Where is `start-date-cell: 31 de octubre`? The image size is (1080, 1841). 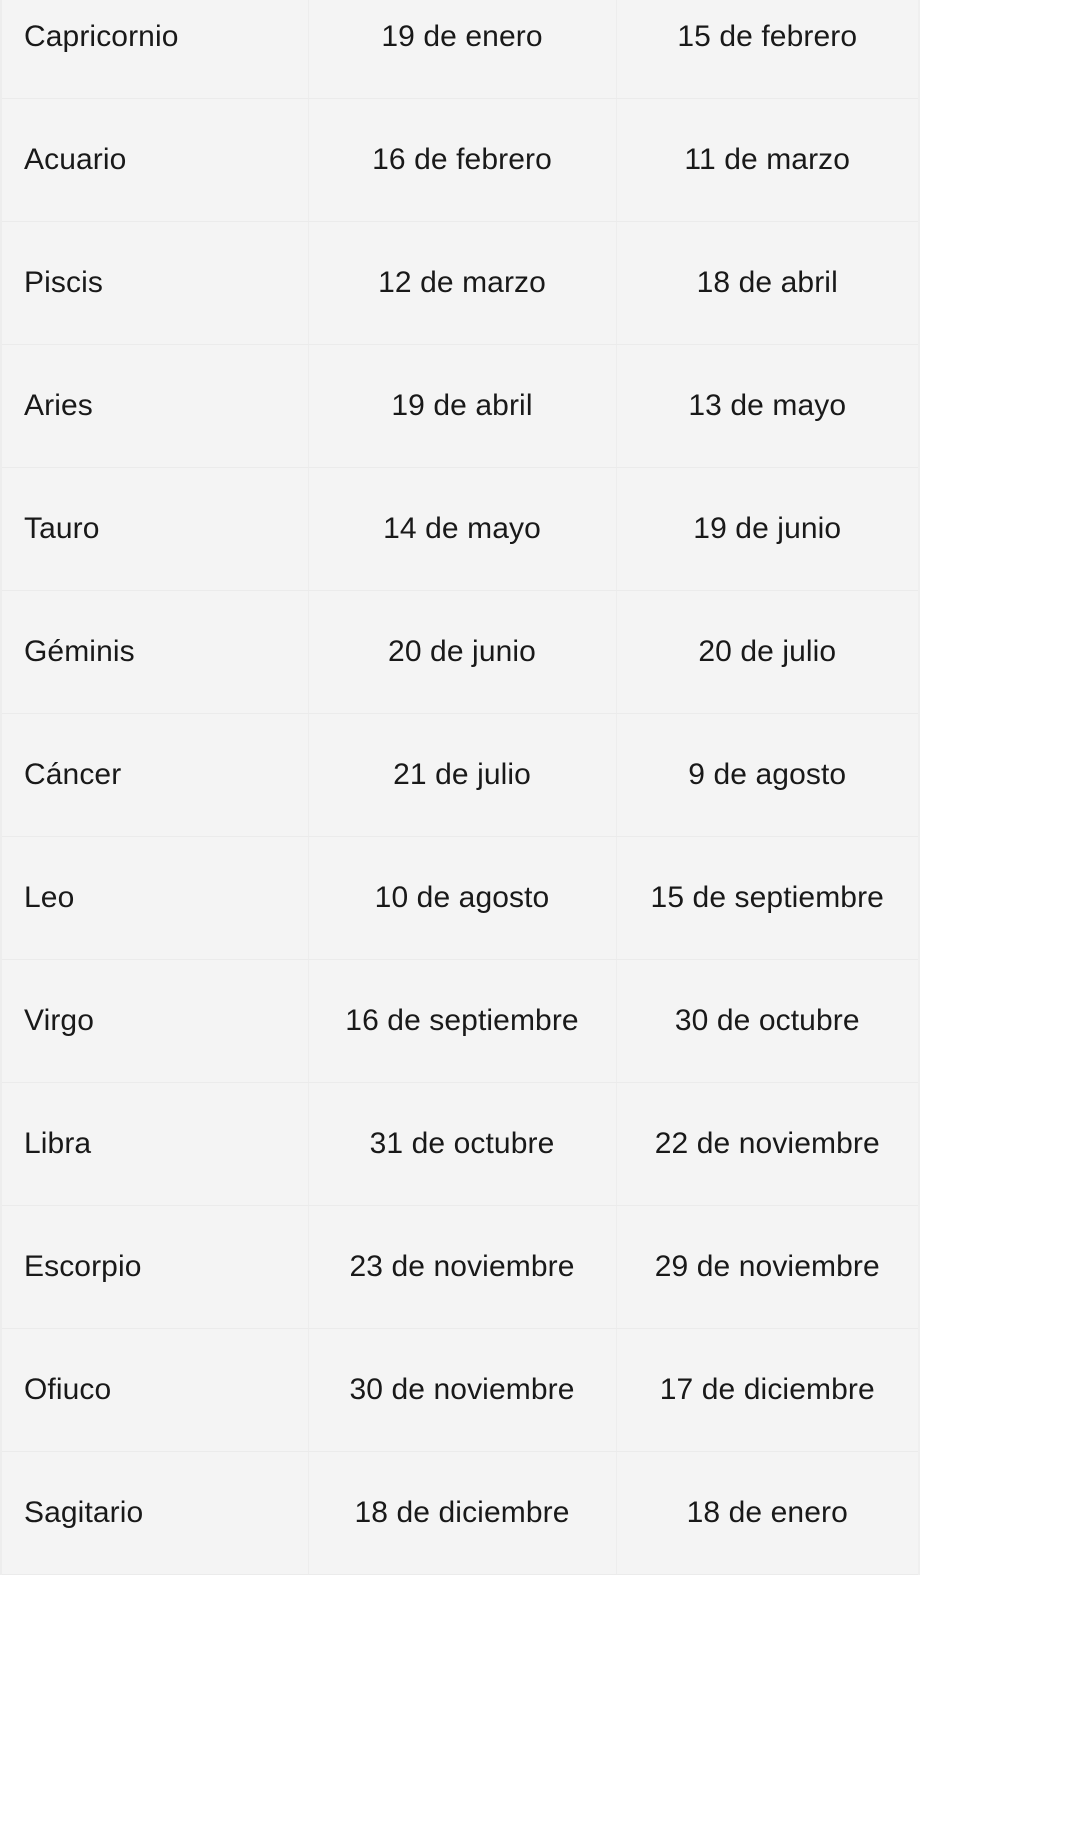
start-date-cell: 31 de octubre is located at coordinates (462, 1144).